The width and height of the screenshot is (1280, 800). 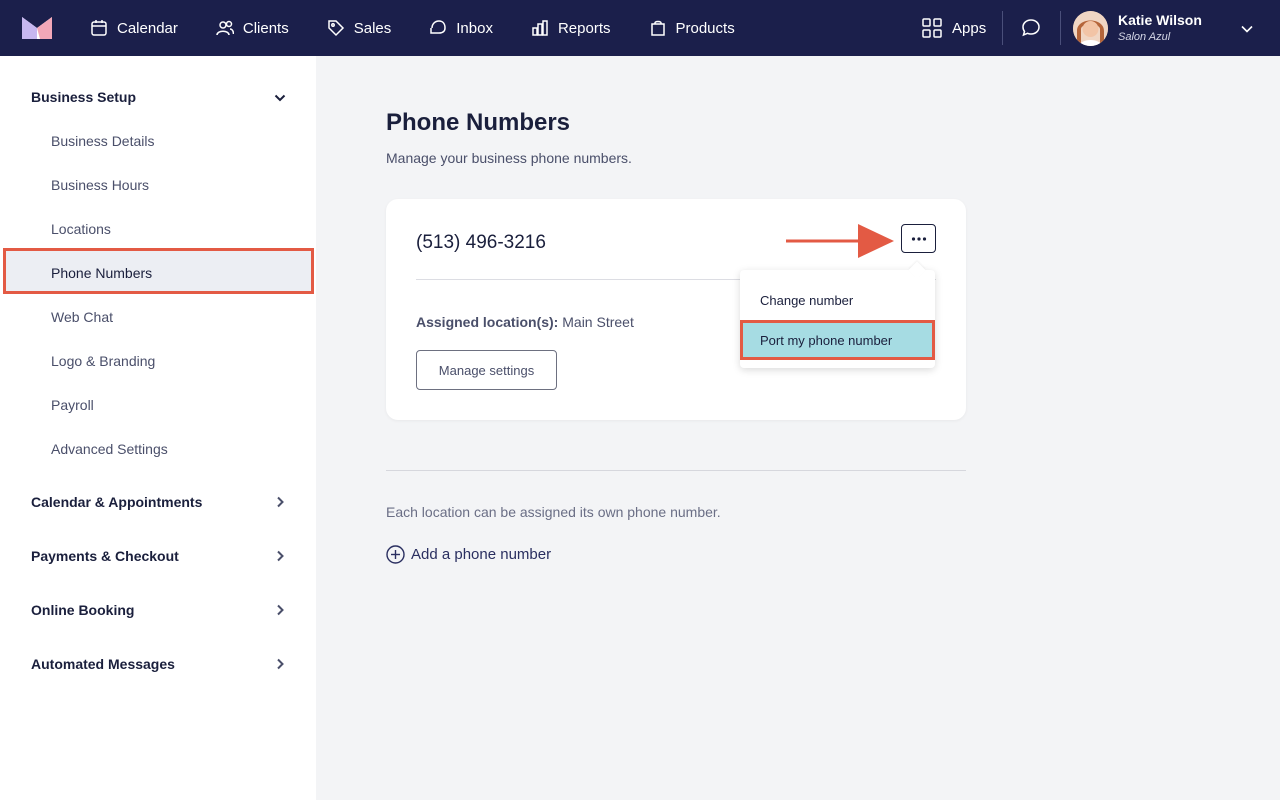 I want to click on nav-inbox: Inbox, so click(x=461, y=28).